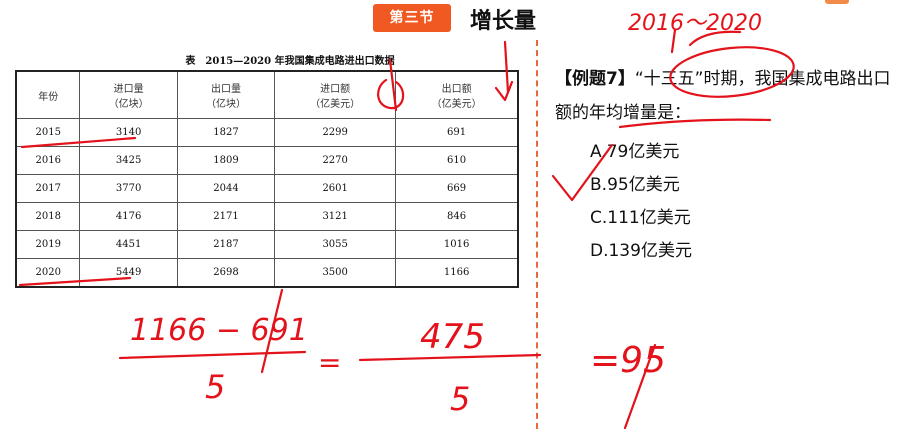  Describe the element at coordinates (128, 216) in the screenshot. I see `table-cell: 4176` at that location.